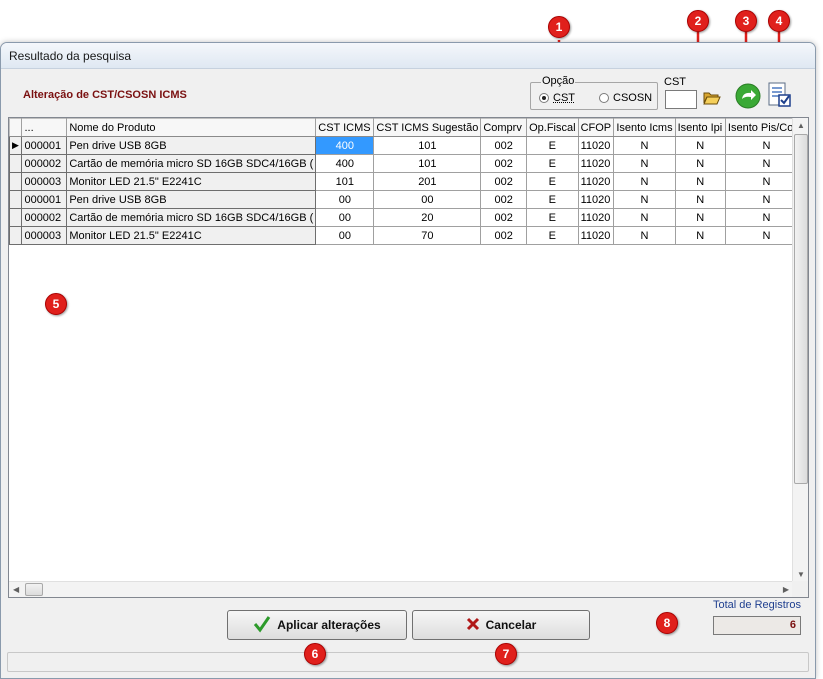  Describe the element at coordinates (552, 127) in the screenshot. I see `column-header-op-fiscal: Op.Fiscal` at that location.